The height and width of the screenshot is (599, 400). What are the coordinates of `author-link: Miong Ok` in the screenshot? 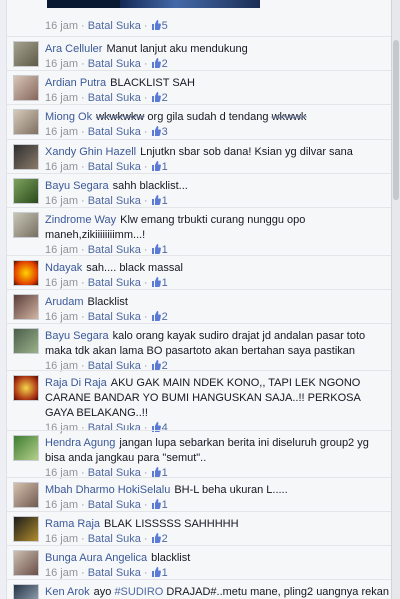 It's located at (68, 117).